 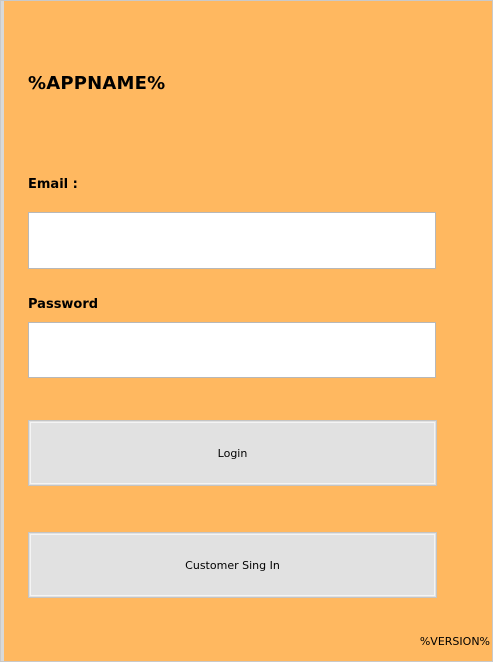 I want to click on password-label: Password, so click(x=63, y=304).